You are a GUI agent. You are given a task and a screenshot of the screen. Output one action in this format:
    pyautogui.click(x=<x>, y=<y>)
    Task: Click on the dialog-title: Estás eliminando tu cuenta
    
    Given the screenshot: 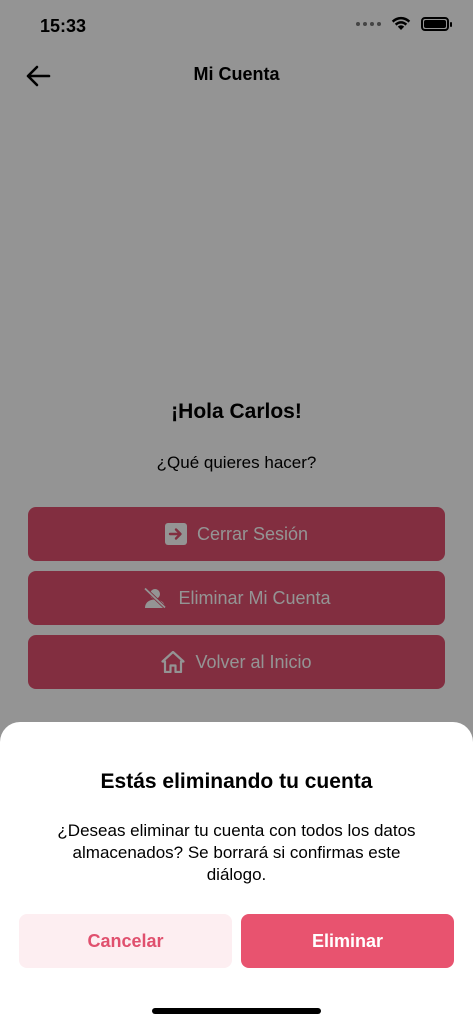 What is the action you would take?
    pyautogui.click(x=236, y=781)
    